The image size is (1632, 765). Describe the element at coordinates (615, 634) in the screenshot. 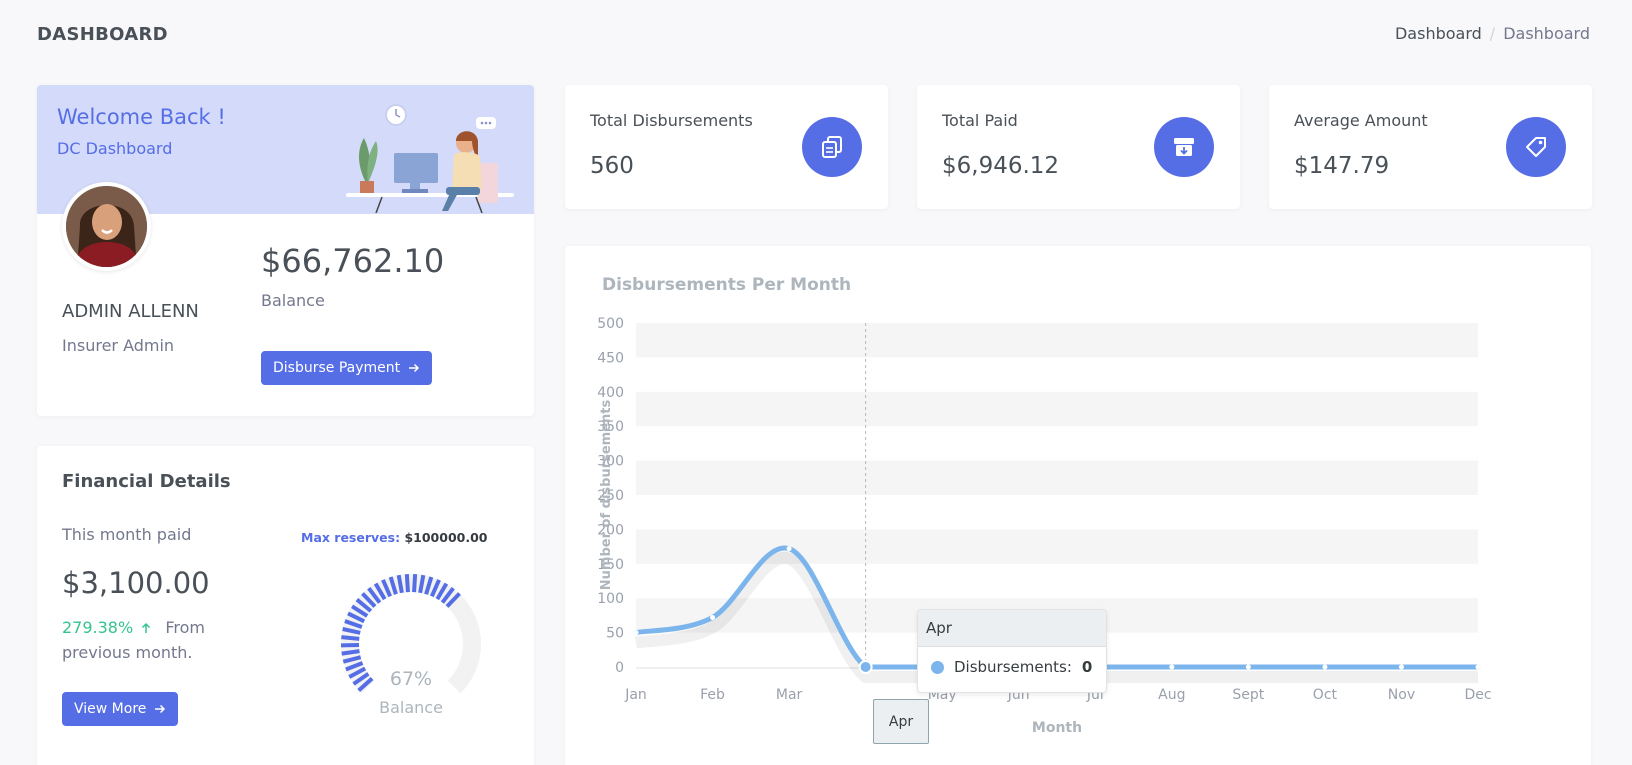

I see `y-tick-label: 50` at that location.